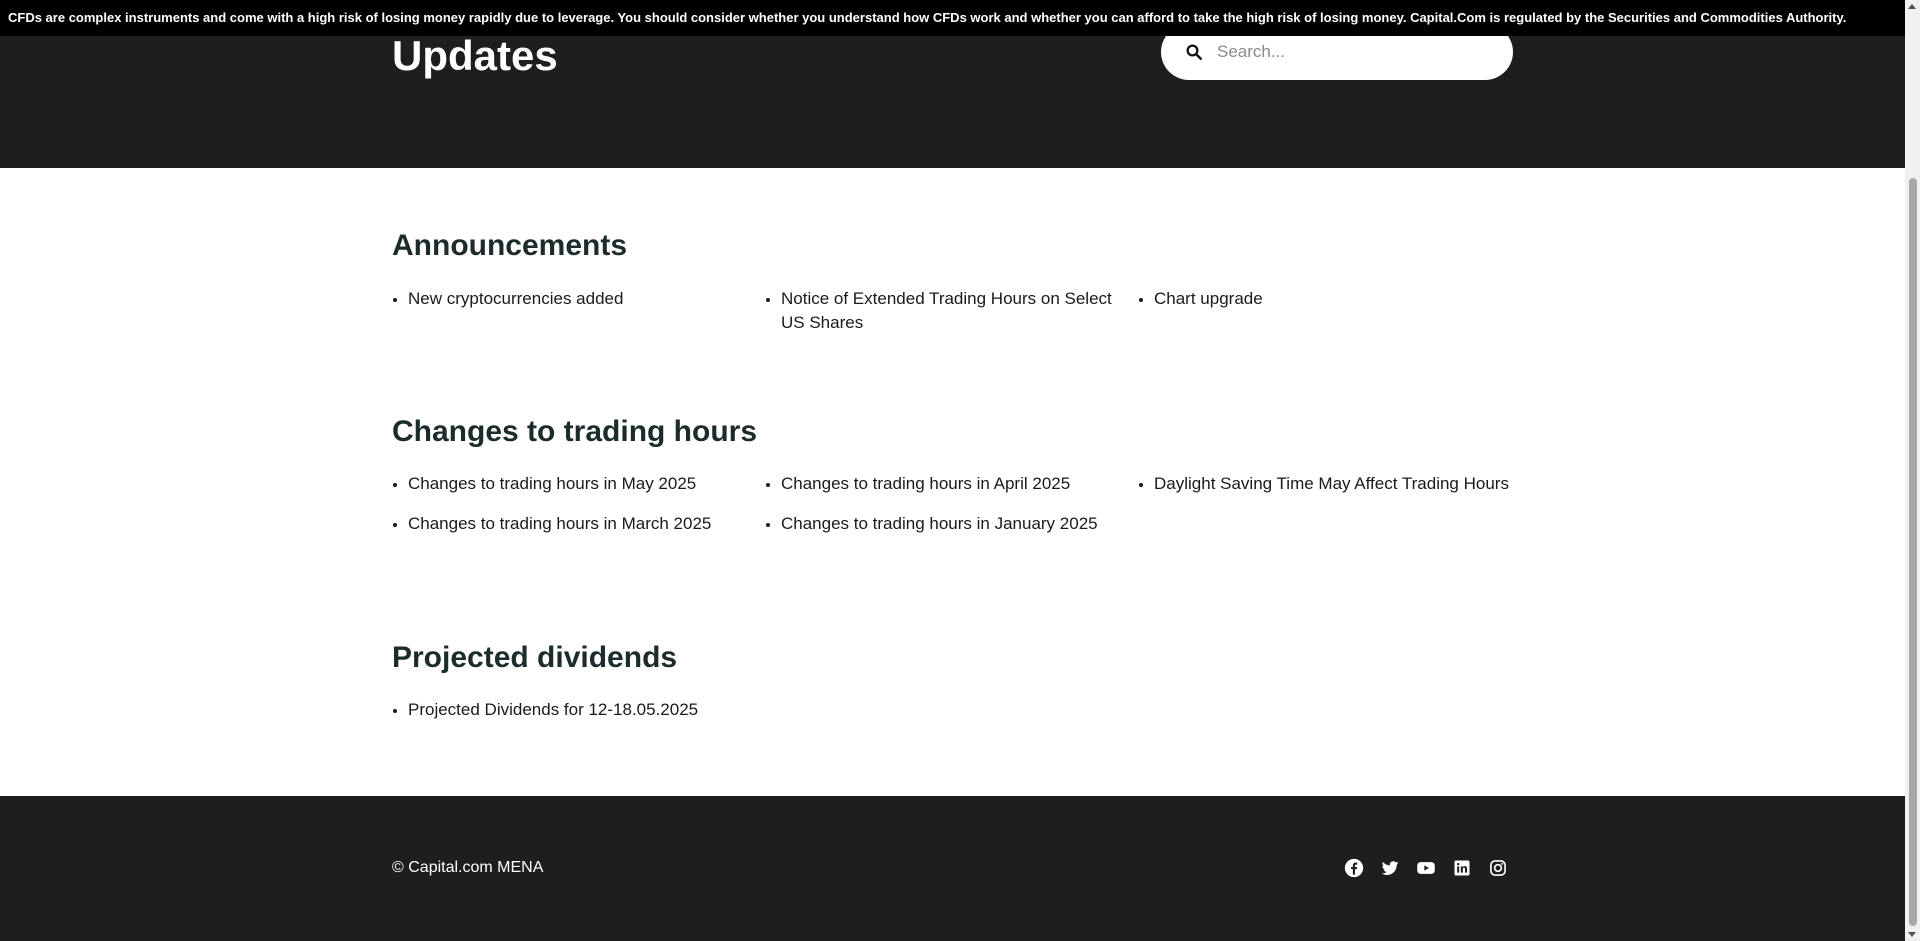 This screenshot has width=1920, height=941. What do you see at coordinates (1340, 311) in the screenshot?
I see `list-item: Chart upgrade` at bounding box center [1340, 311].